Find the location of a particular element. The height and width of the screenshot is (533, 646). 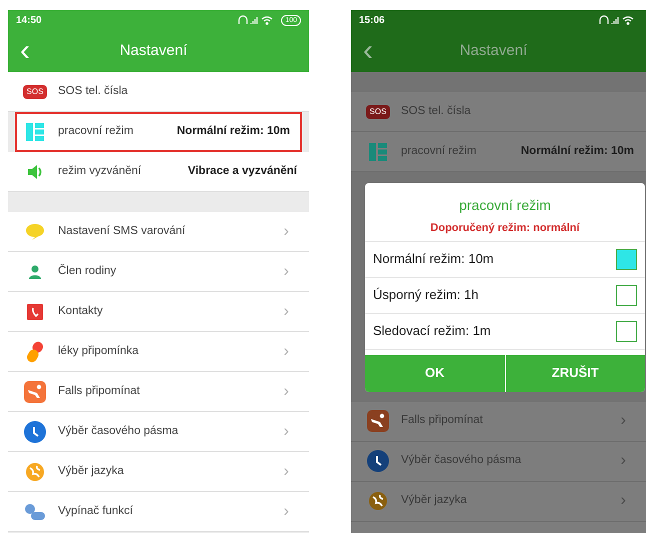

option-label: Normální režim: 10m is located at coordinates (433, 259).